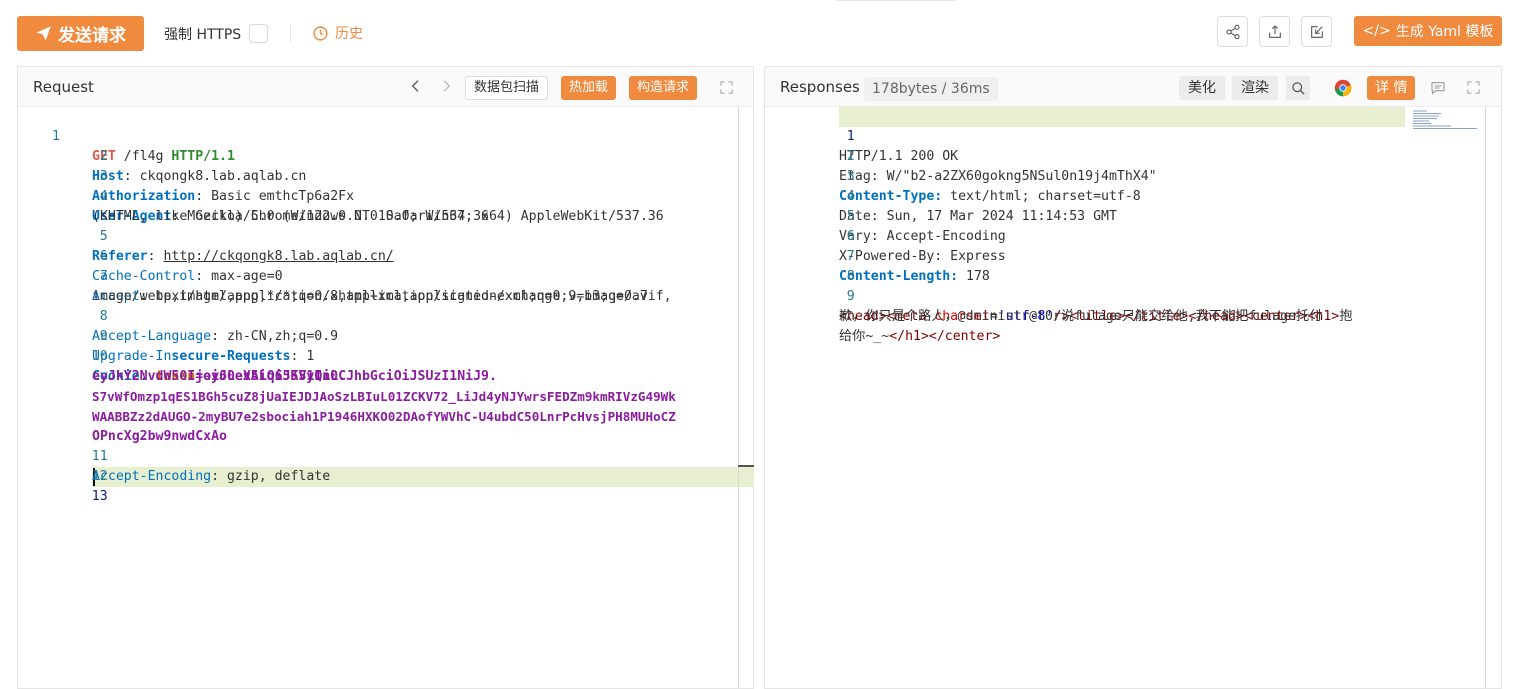  What do you see at coordinates (385, 87) in the screenshot?
I see `request-header: Request 数据包扫描 热加载 构造请求` at bounding box center [385, 87].